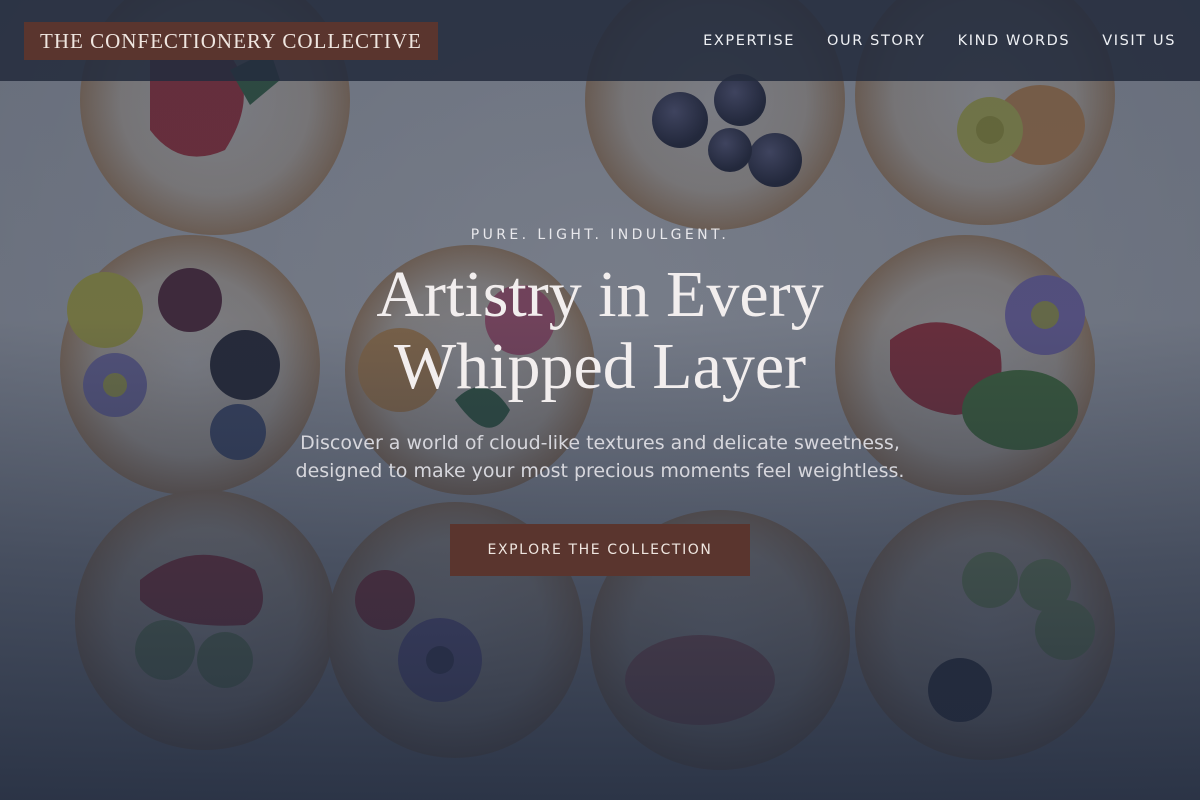 Image resolution: width=1200 pixels, height=800 pixels. What do you see at coordinates (600, 294) in the screenshot?
I see `hero-title-line-1: Artistry in Every` at bounding box center [600, 294].